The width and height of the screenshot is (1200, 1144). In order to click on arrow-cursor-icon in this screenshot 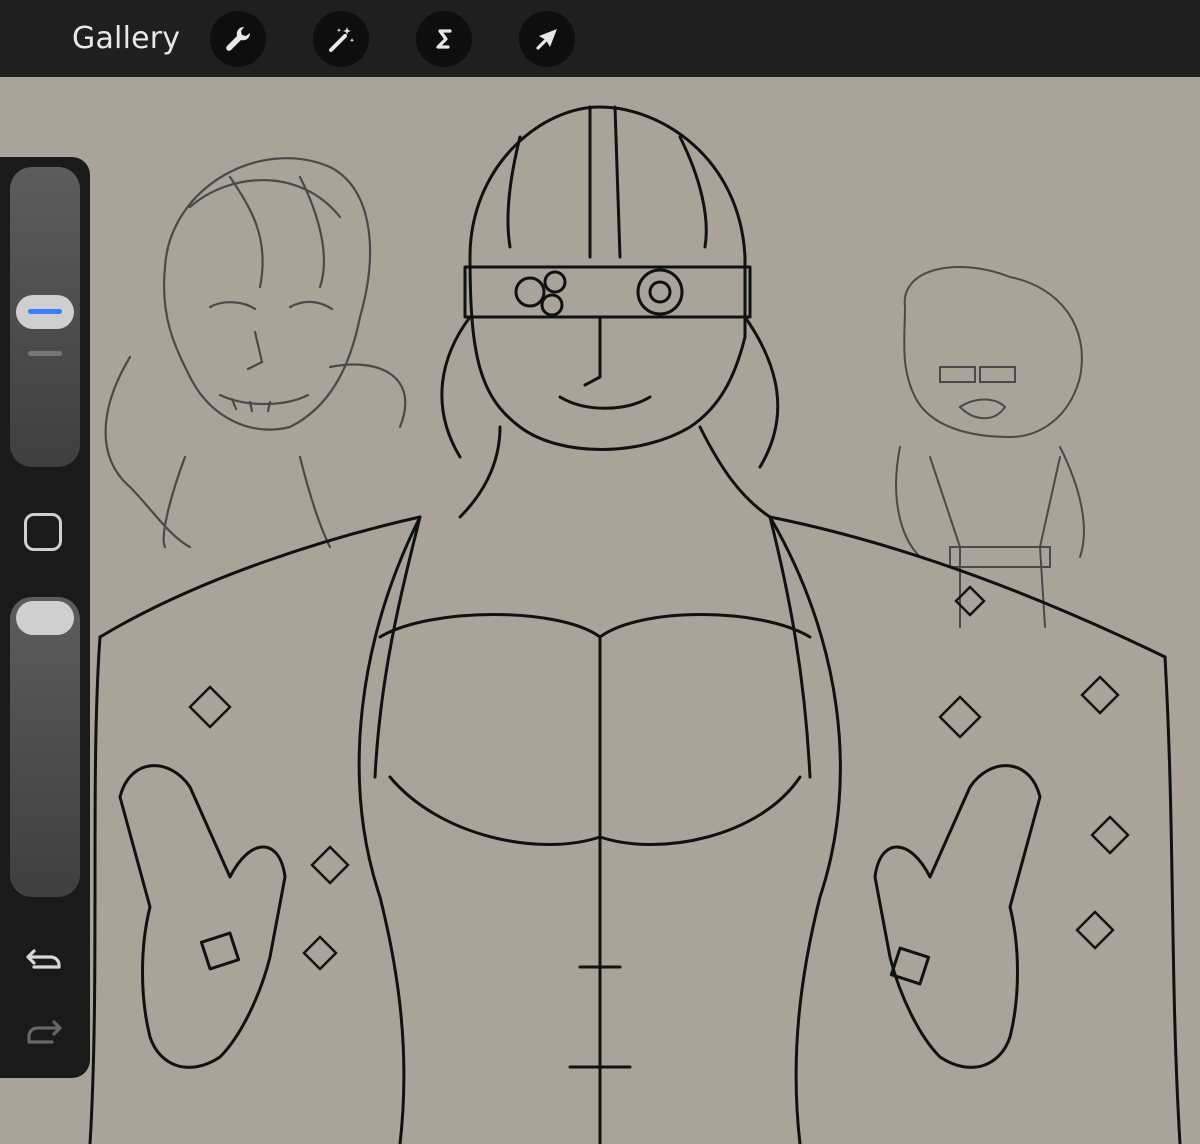, I will do `click(546, 39)`.